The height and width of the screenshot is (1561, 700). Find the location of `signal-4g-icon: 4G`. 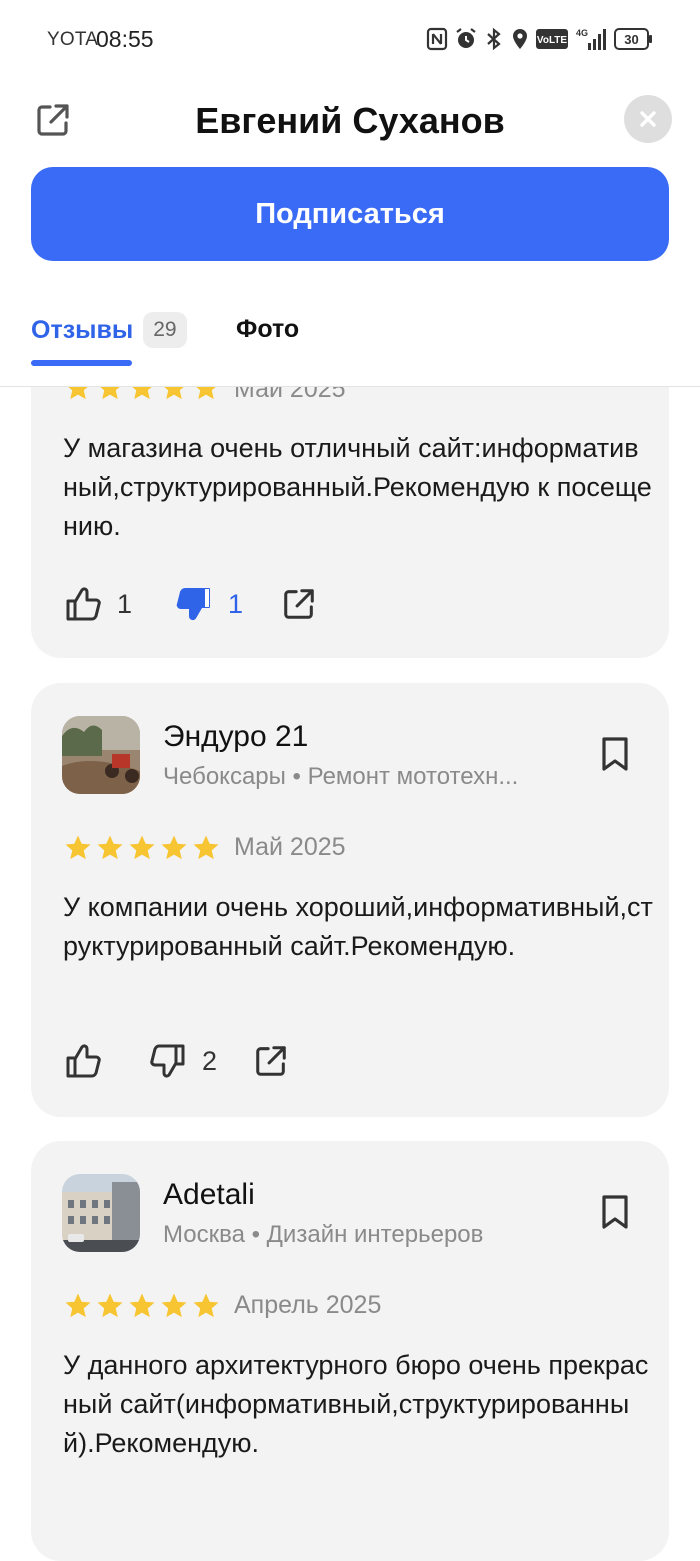

signal-4g-icon: 4G is located at coordinates (591, 39).